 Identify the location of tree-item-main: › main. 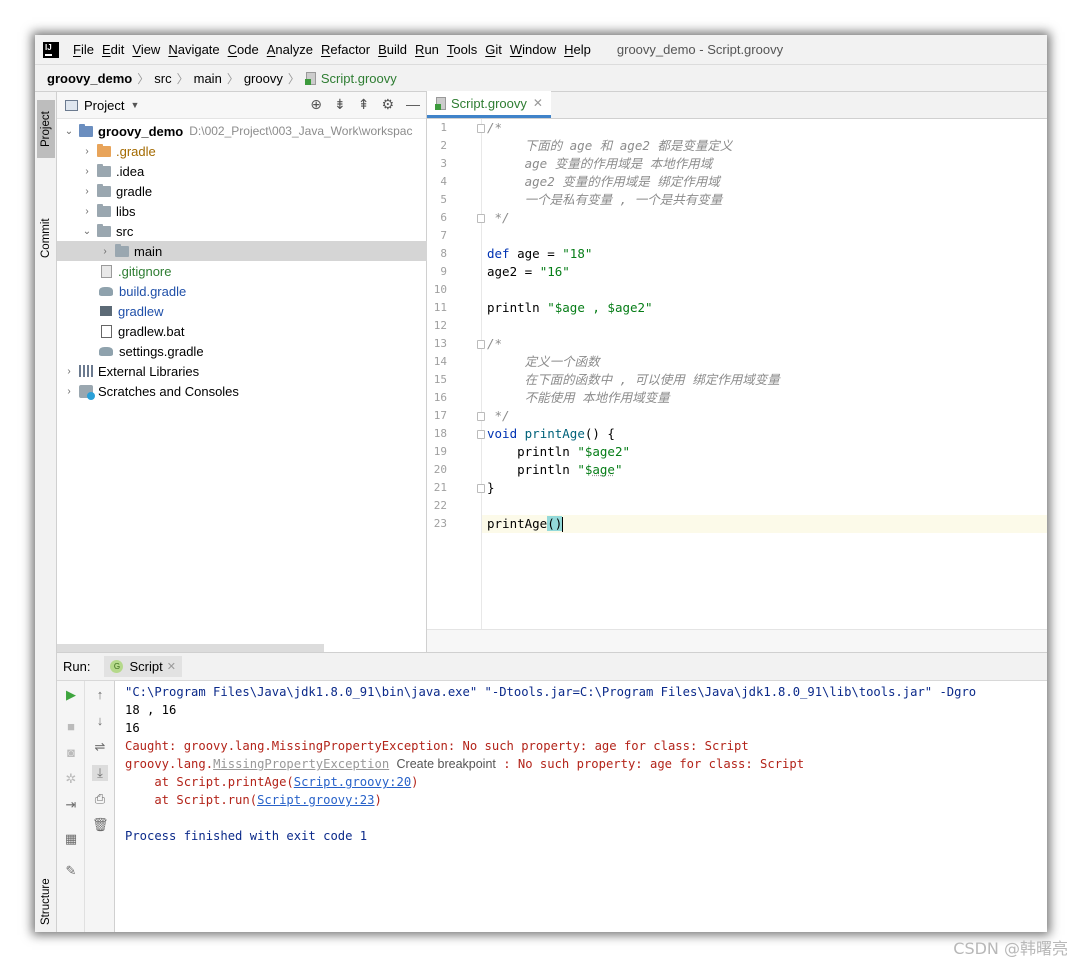
(242, 251).